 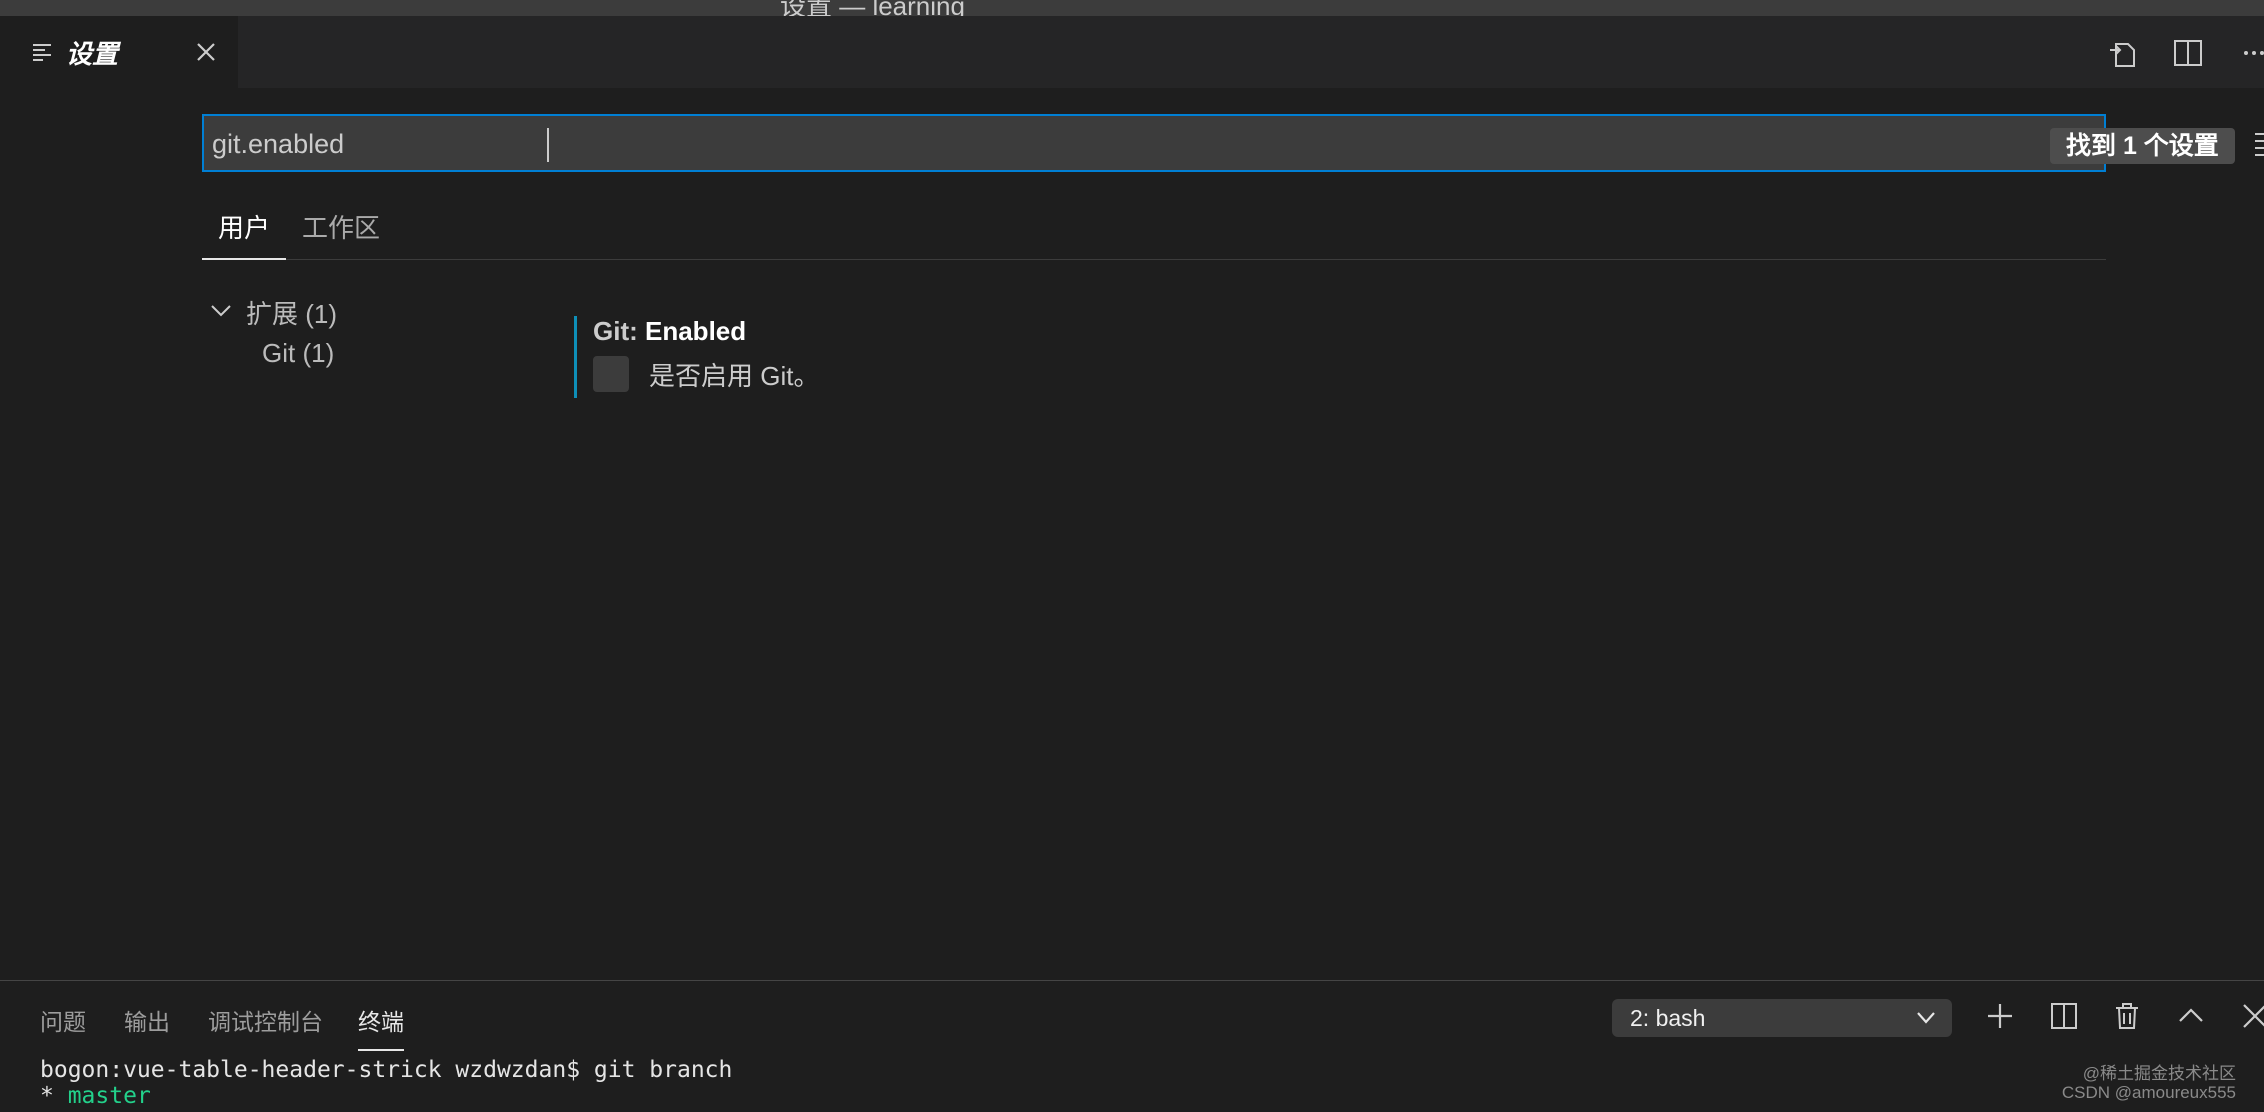 What do you see at coordinates (1132, 52) in the screenshot?
I see `editor-tab-bar: 设置` at bounding box center [1132, 52].